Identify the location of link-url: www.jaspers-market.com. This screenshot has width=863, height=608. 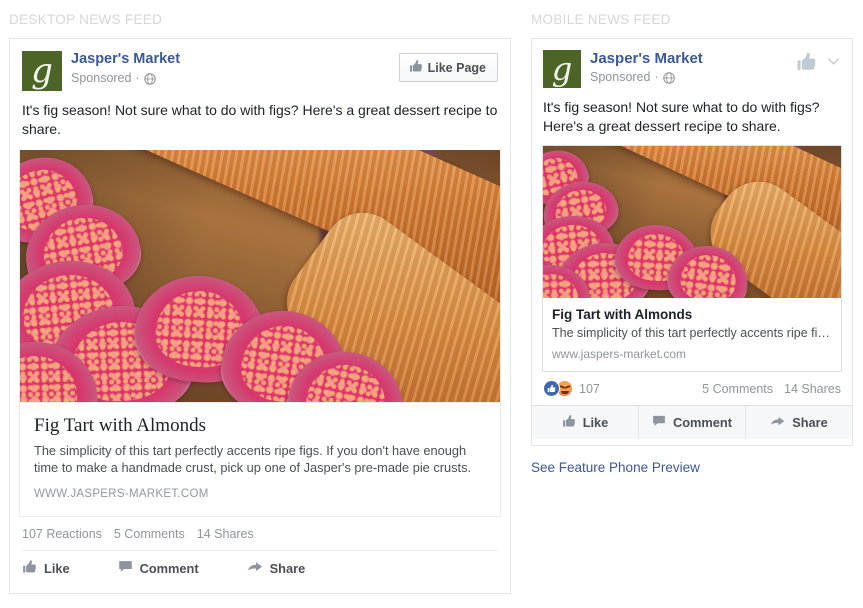
(619, 354).